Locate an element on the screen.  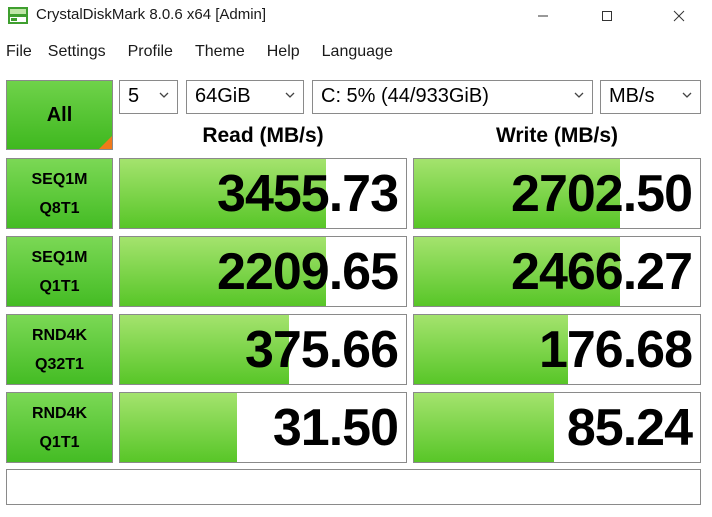
run-all-label: All is located at coordinates (59, 114).